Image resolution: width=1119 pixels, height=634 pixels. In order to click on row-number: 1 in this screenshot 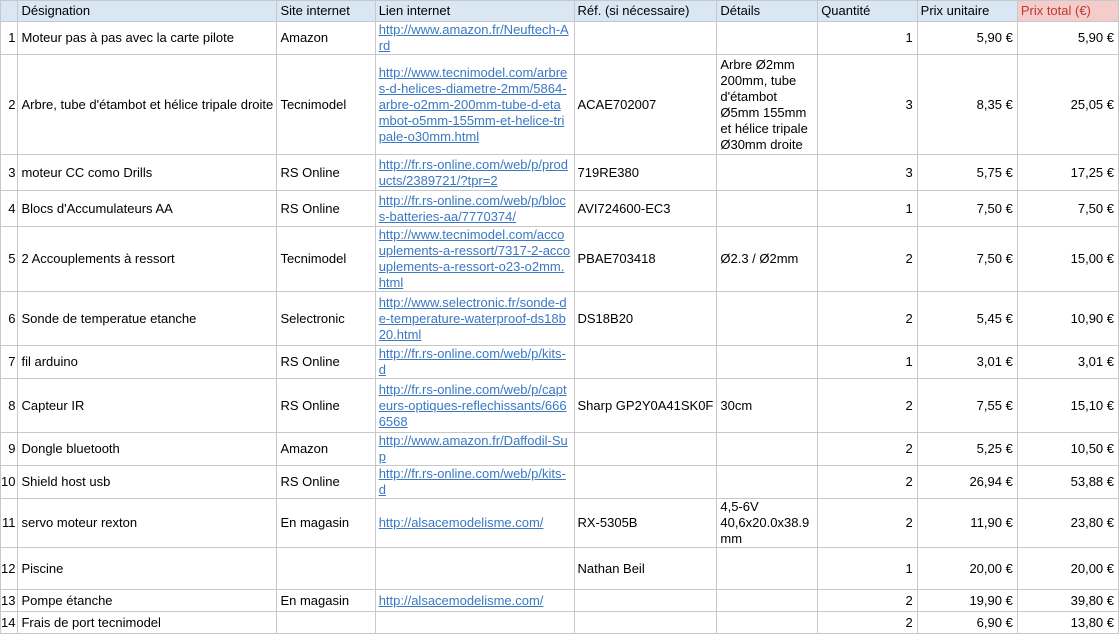, I will do `click(9, 38)`.